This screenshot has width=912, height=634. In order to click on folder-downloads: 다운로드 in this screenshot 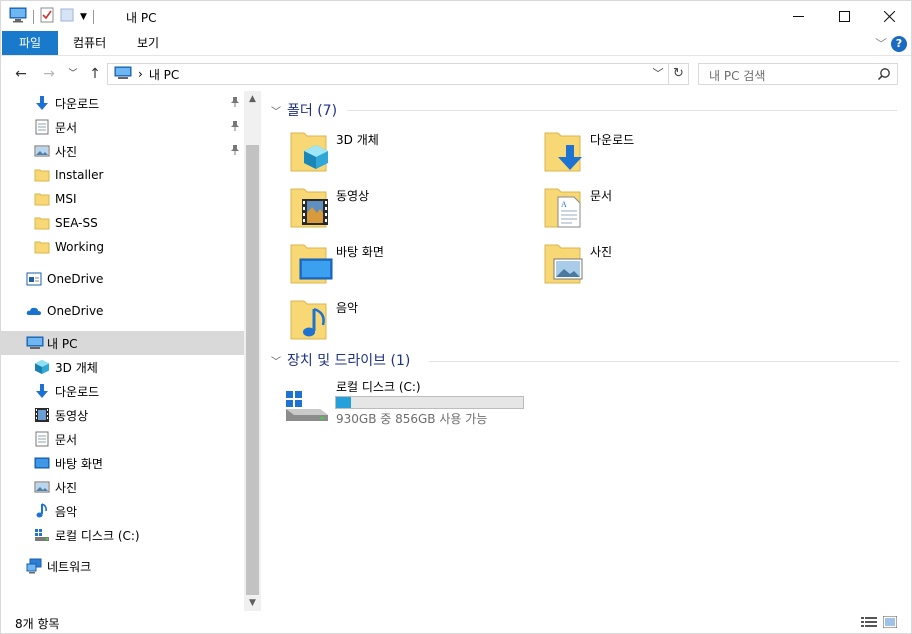, I will do `click(664, 151)`.